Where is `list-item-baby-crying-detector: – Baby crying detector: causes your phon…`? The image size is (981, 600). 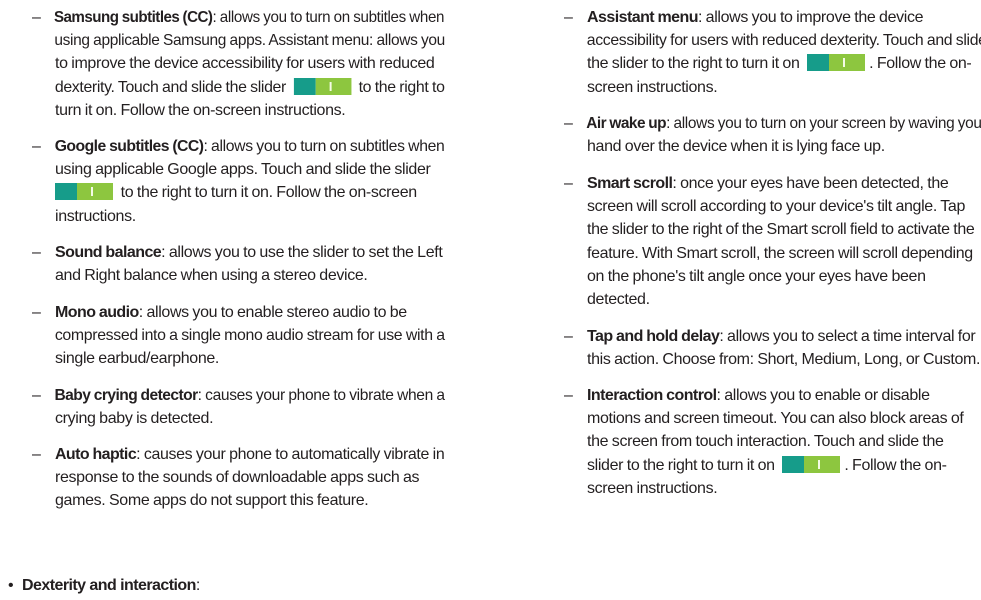
list-item-baby-crying-detector: – Baby crying detector: causes your phon… is located at coordinates (238, 407).